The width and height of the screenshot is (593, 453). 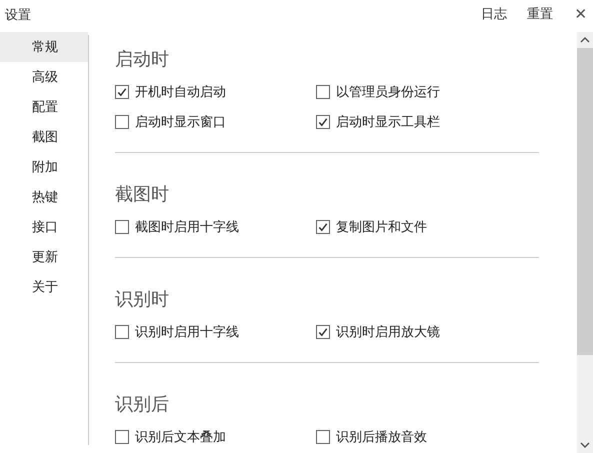 I want to click on sidebar-item: 附加, so click(x=44, y=167).